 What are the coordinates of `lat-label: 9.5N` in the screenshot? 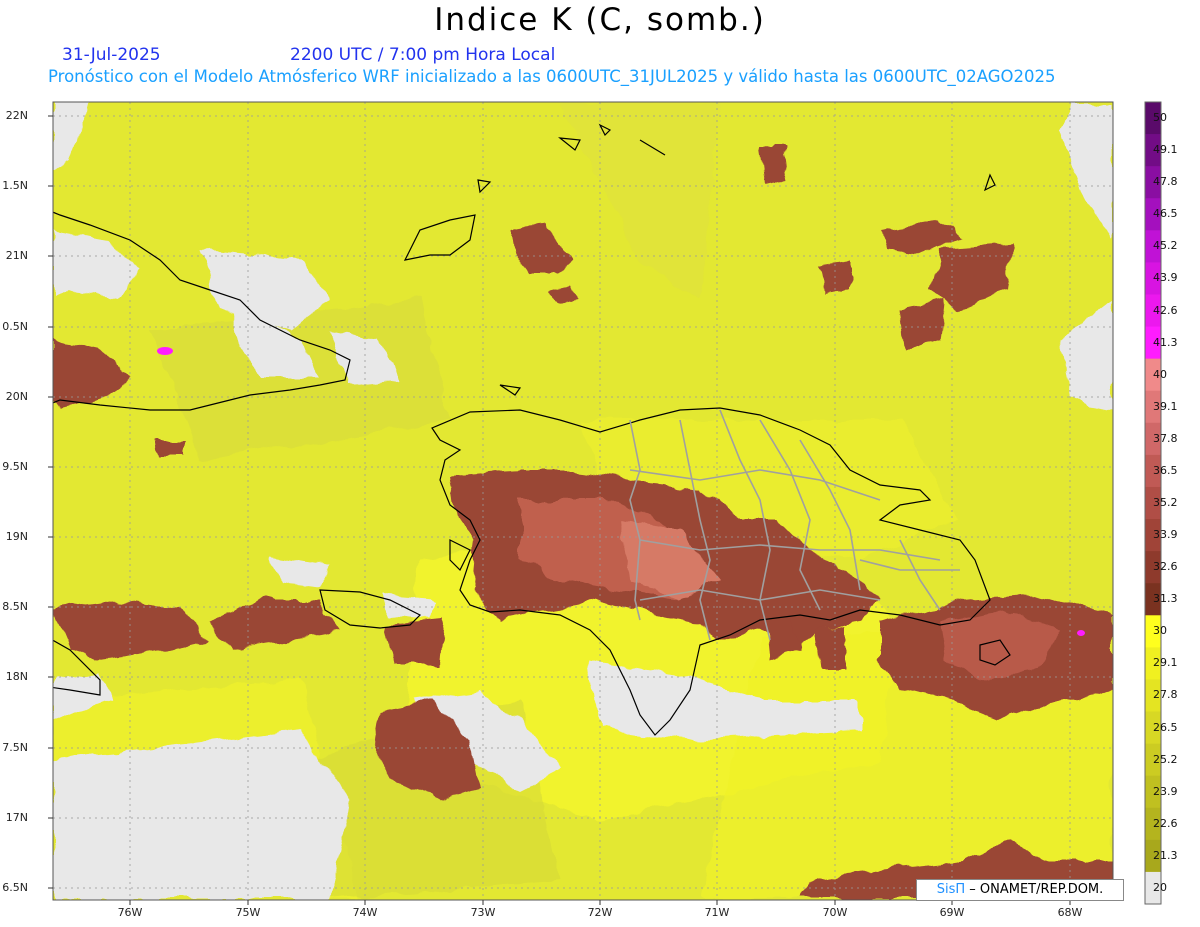 It's located at (15, 466).